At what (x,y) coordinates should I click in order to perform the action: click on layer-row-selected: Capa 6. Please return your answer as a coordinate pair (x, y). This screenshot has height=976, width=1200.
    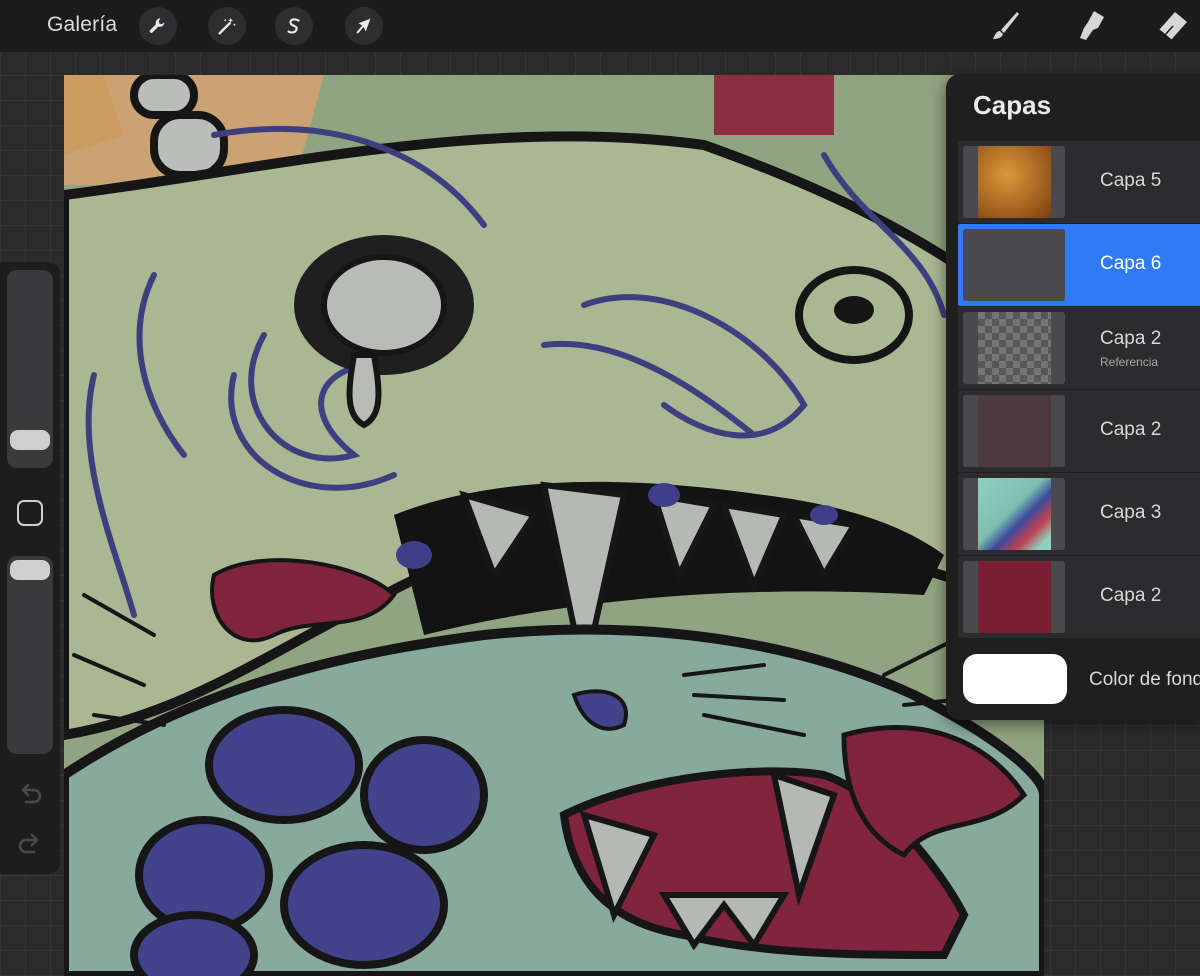
    Looking at the image, I should click on (1079, 265).